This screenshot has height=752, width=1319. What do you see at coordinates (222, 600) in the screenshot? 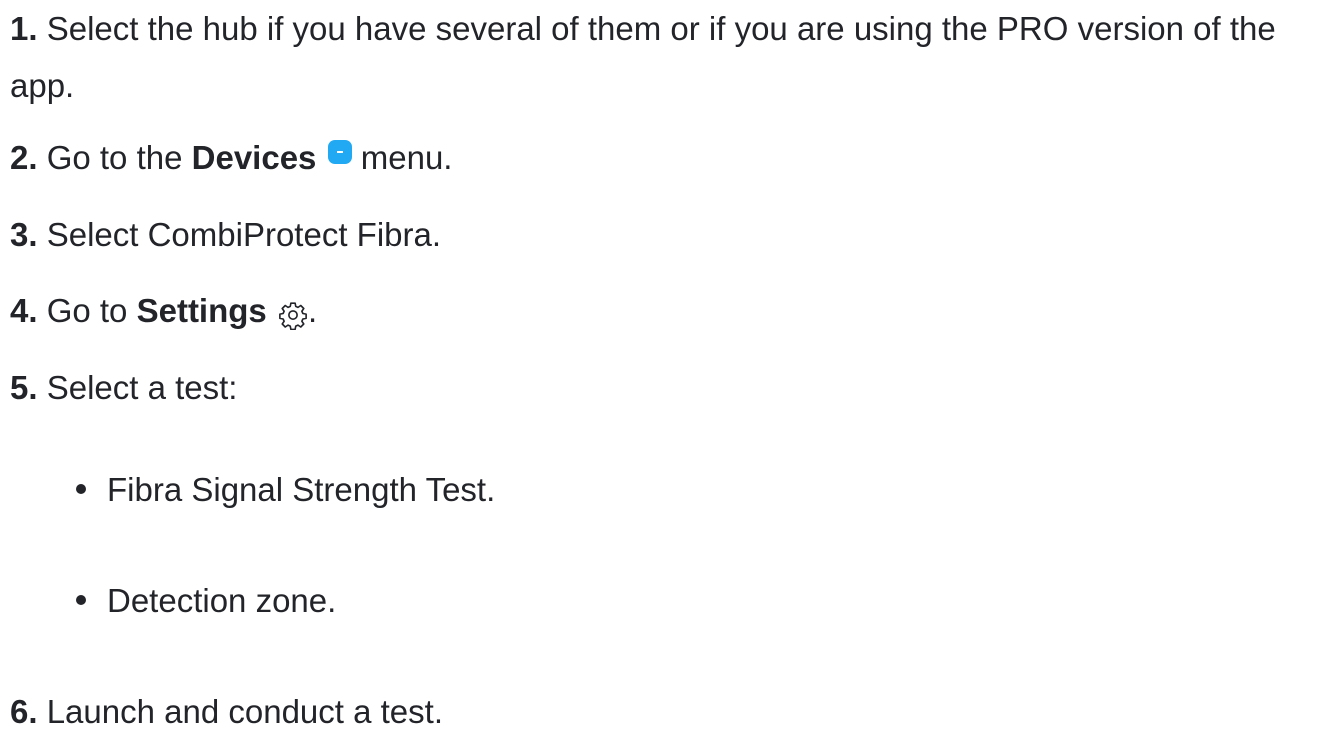
I see `test-name: Detection zone.` at bounding box center [222, 600].